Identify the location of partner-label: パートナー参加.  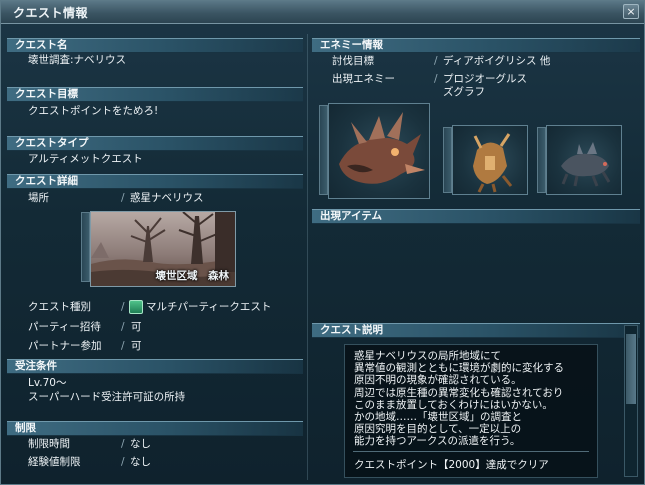
(65, 346).